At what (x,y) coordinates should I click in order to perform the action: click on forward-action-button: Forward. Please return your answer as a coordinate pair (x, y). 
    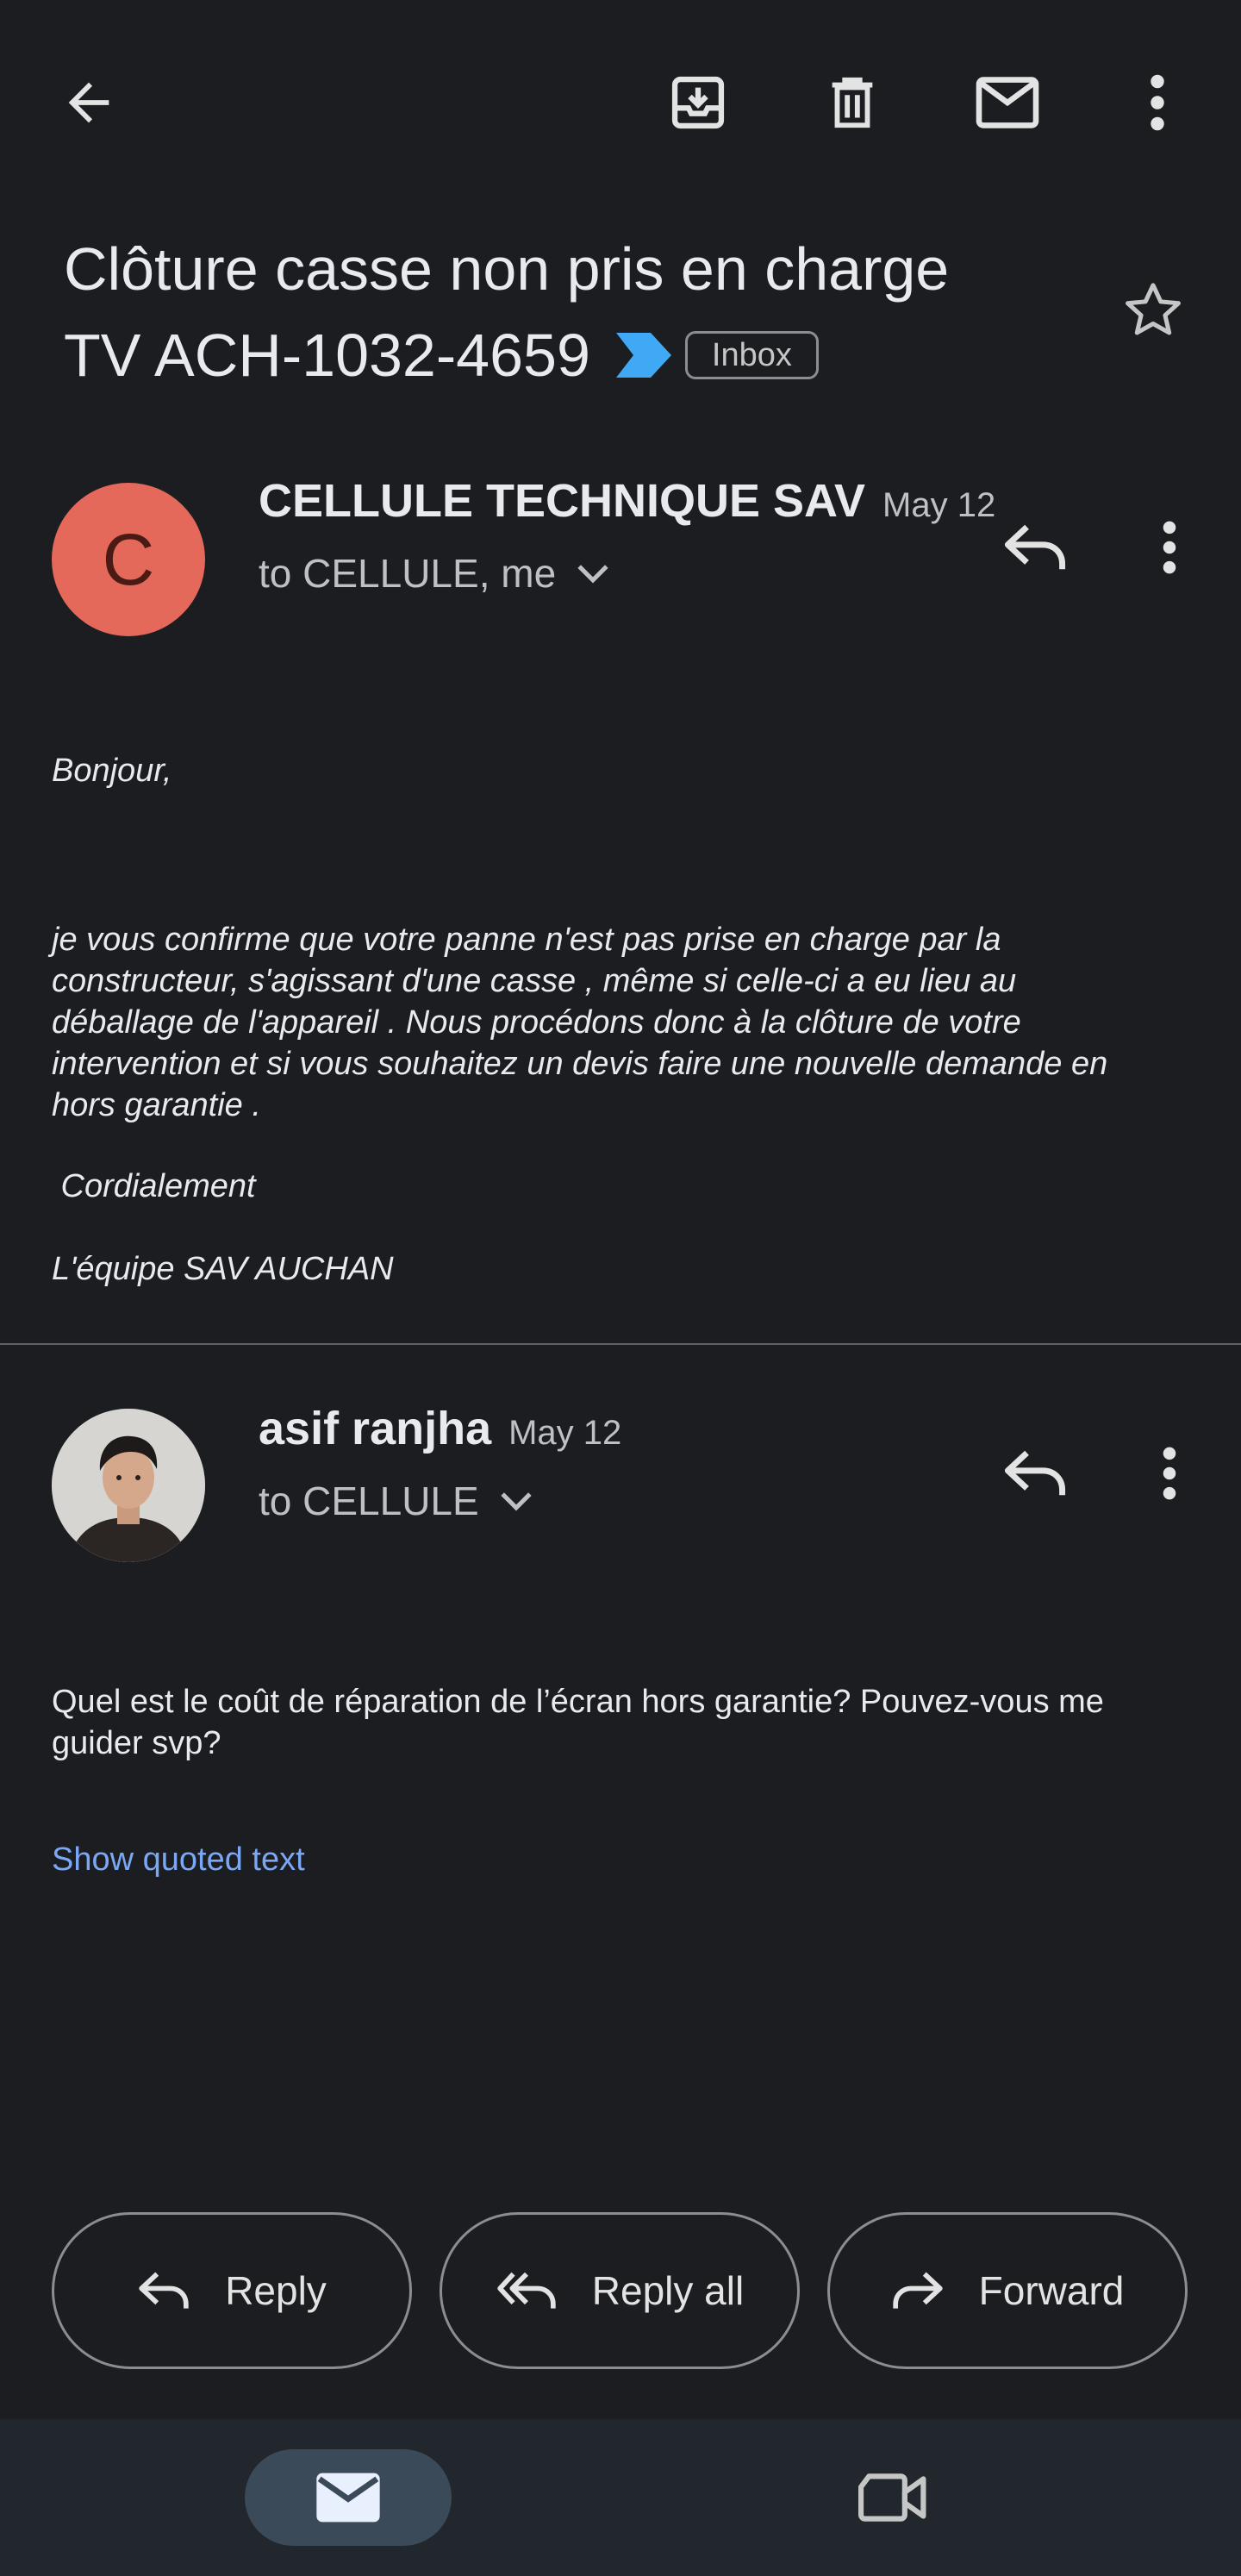
    Looking at the image, I should click on (1007, 2290).